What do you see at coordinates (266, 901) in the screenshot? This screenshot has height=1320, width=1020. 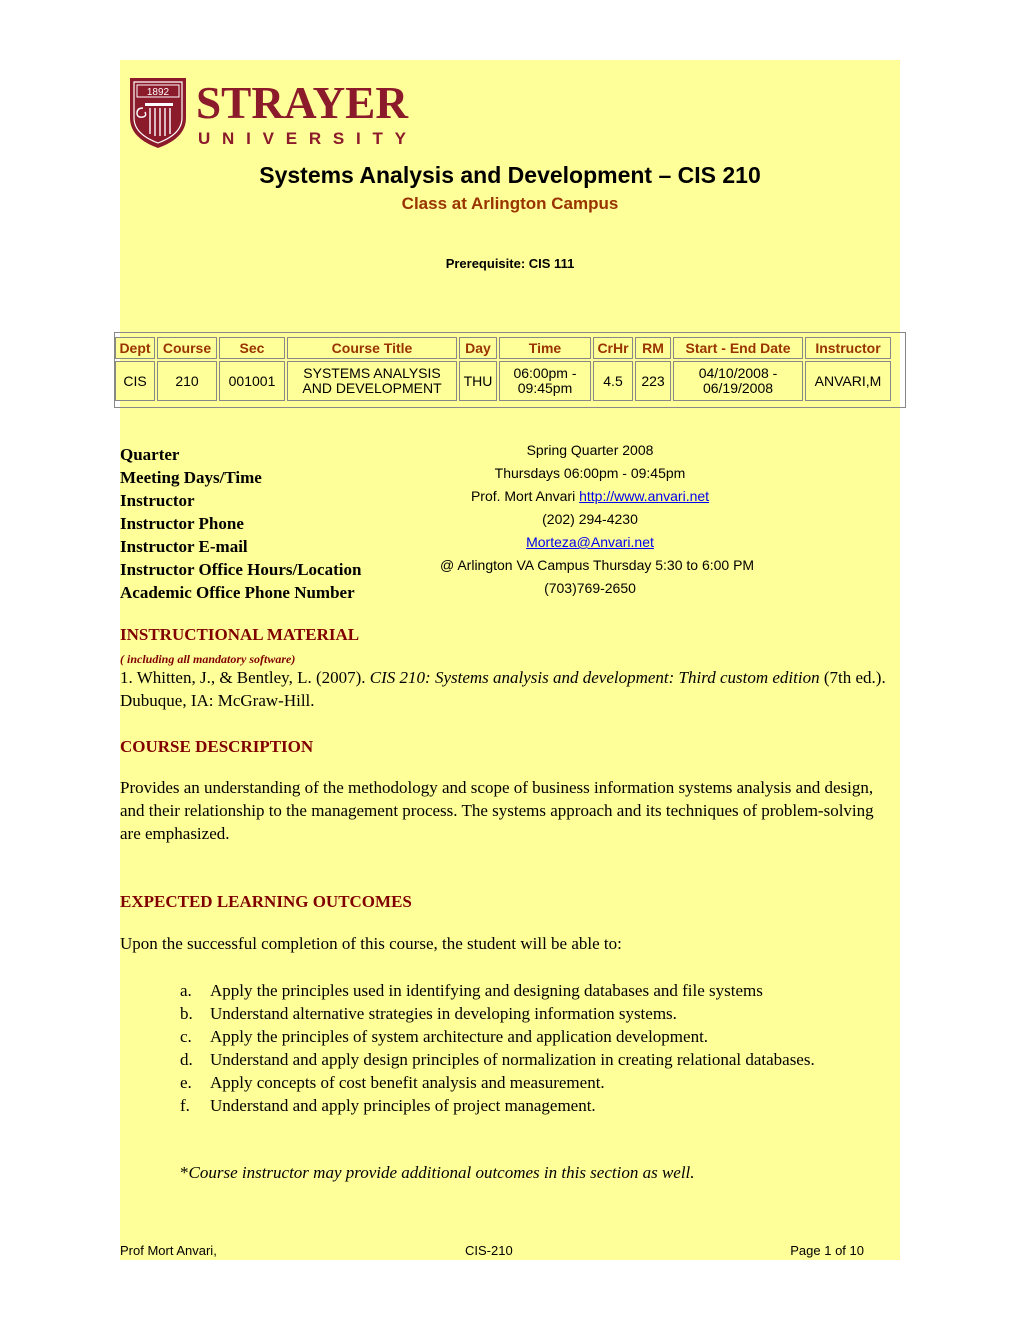 I see `learning-outcomes-heading: EXPECTED LEARNING OUTCOMES` at bounding box center [266, 901].